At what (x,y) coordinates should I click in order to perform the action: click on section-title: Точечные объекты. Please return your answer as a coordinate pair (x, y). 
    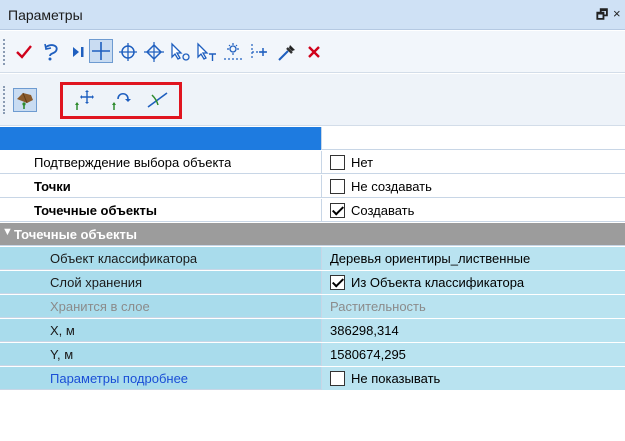
    Looking at the image, I should click on (76, 234).